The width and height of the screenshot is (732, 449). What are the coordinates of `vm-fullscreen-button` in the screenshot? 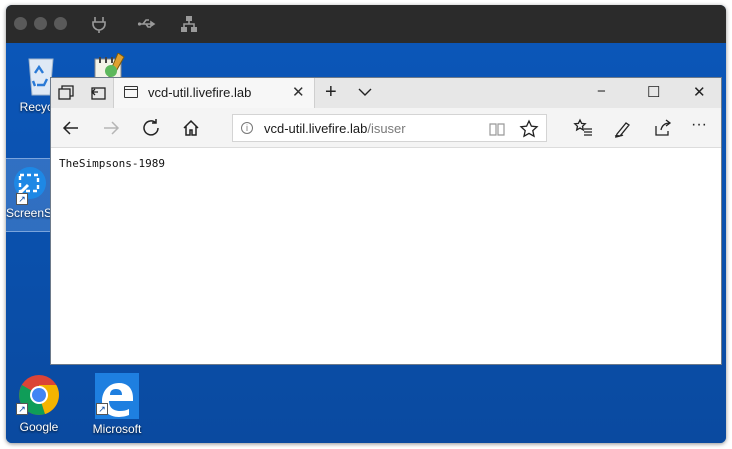 It's located at (60, 23).